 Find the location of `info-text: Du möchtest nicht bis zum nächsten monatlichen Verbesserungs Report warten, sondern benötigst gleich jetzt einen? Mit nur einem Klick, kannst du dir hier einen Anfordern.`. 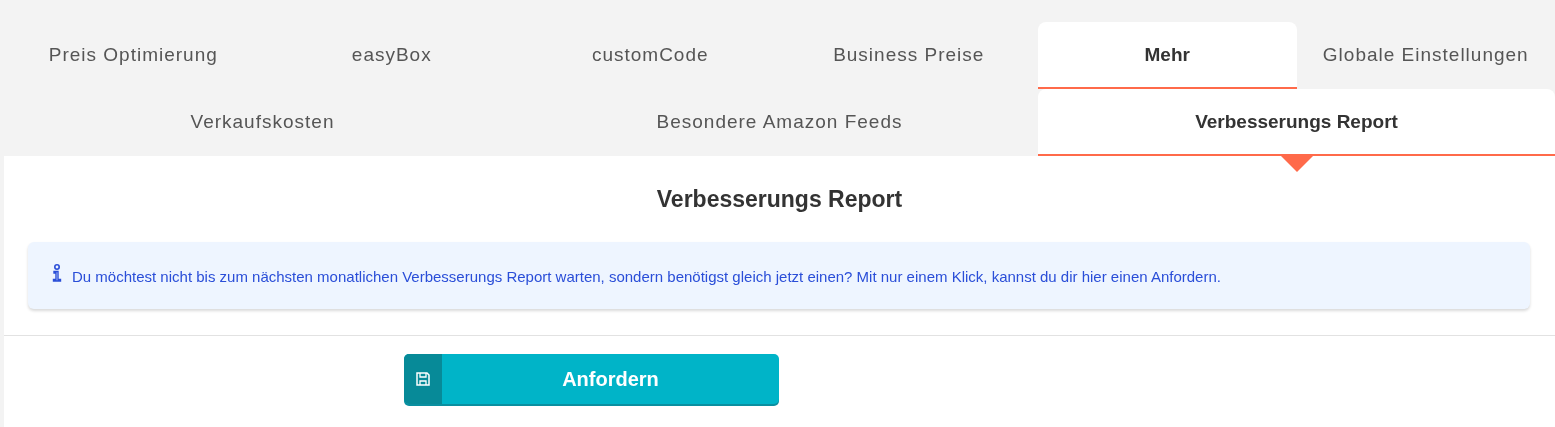

info-text: Du möchtest nicht bis zum nächsten monatlichen Verbesserungs Report warten, sondern benötigst gleich jetzt einen? Mit nur einem Klick, kannst du dir hier einen Anfordern. is located at coordinates (646, 276).